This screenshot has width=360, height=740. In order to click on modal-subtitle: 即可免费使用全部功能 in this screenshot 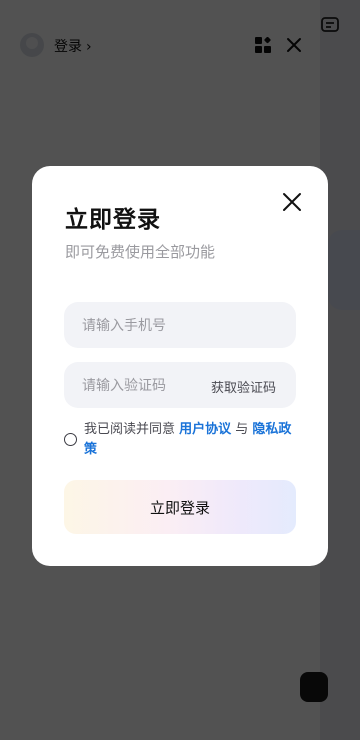, I will do `click(140, 252)`.